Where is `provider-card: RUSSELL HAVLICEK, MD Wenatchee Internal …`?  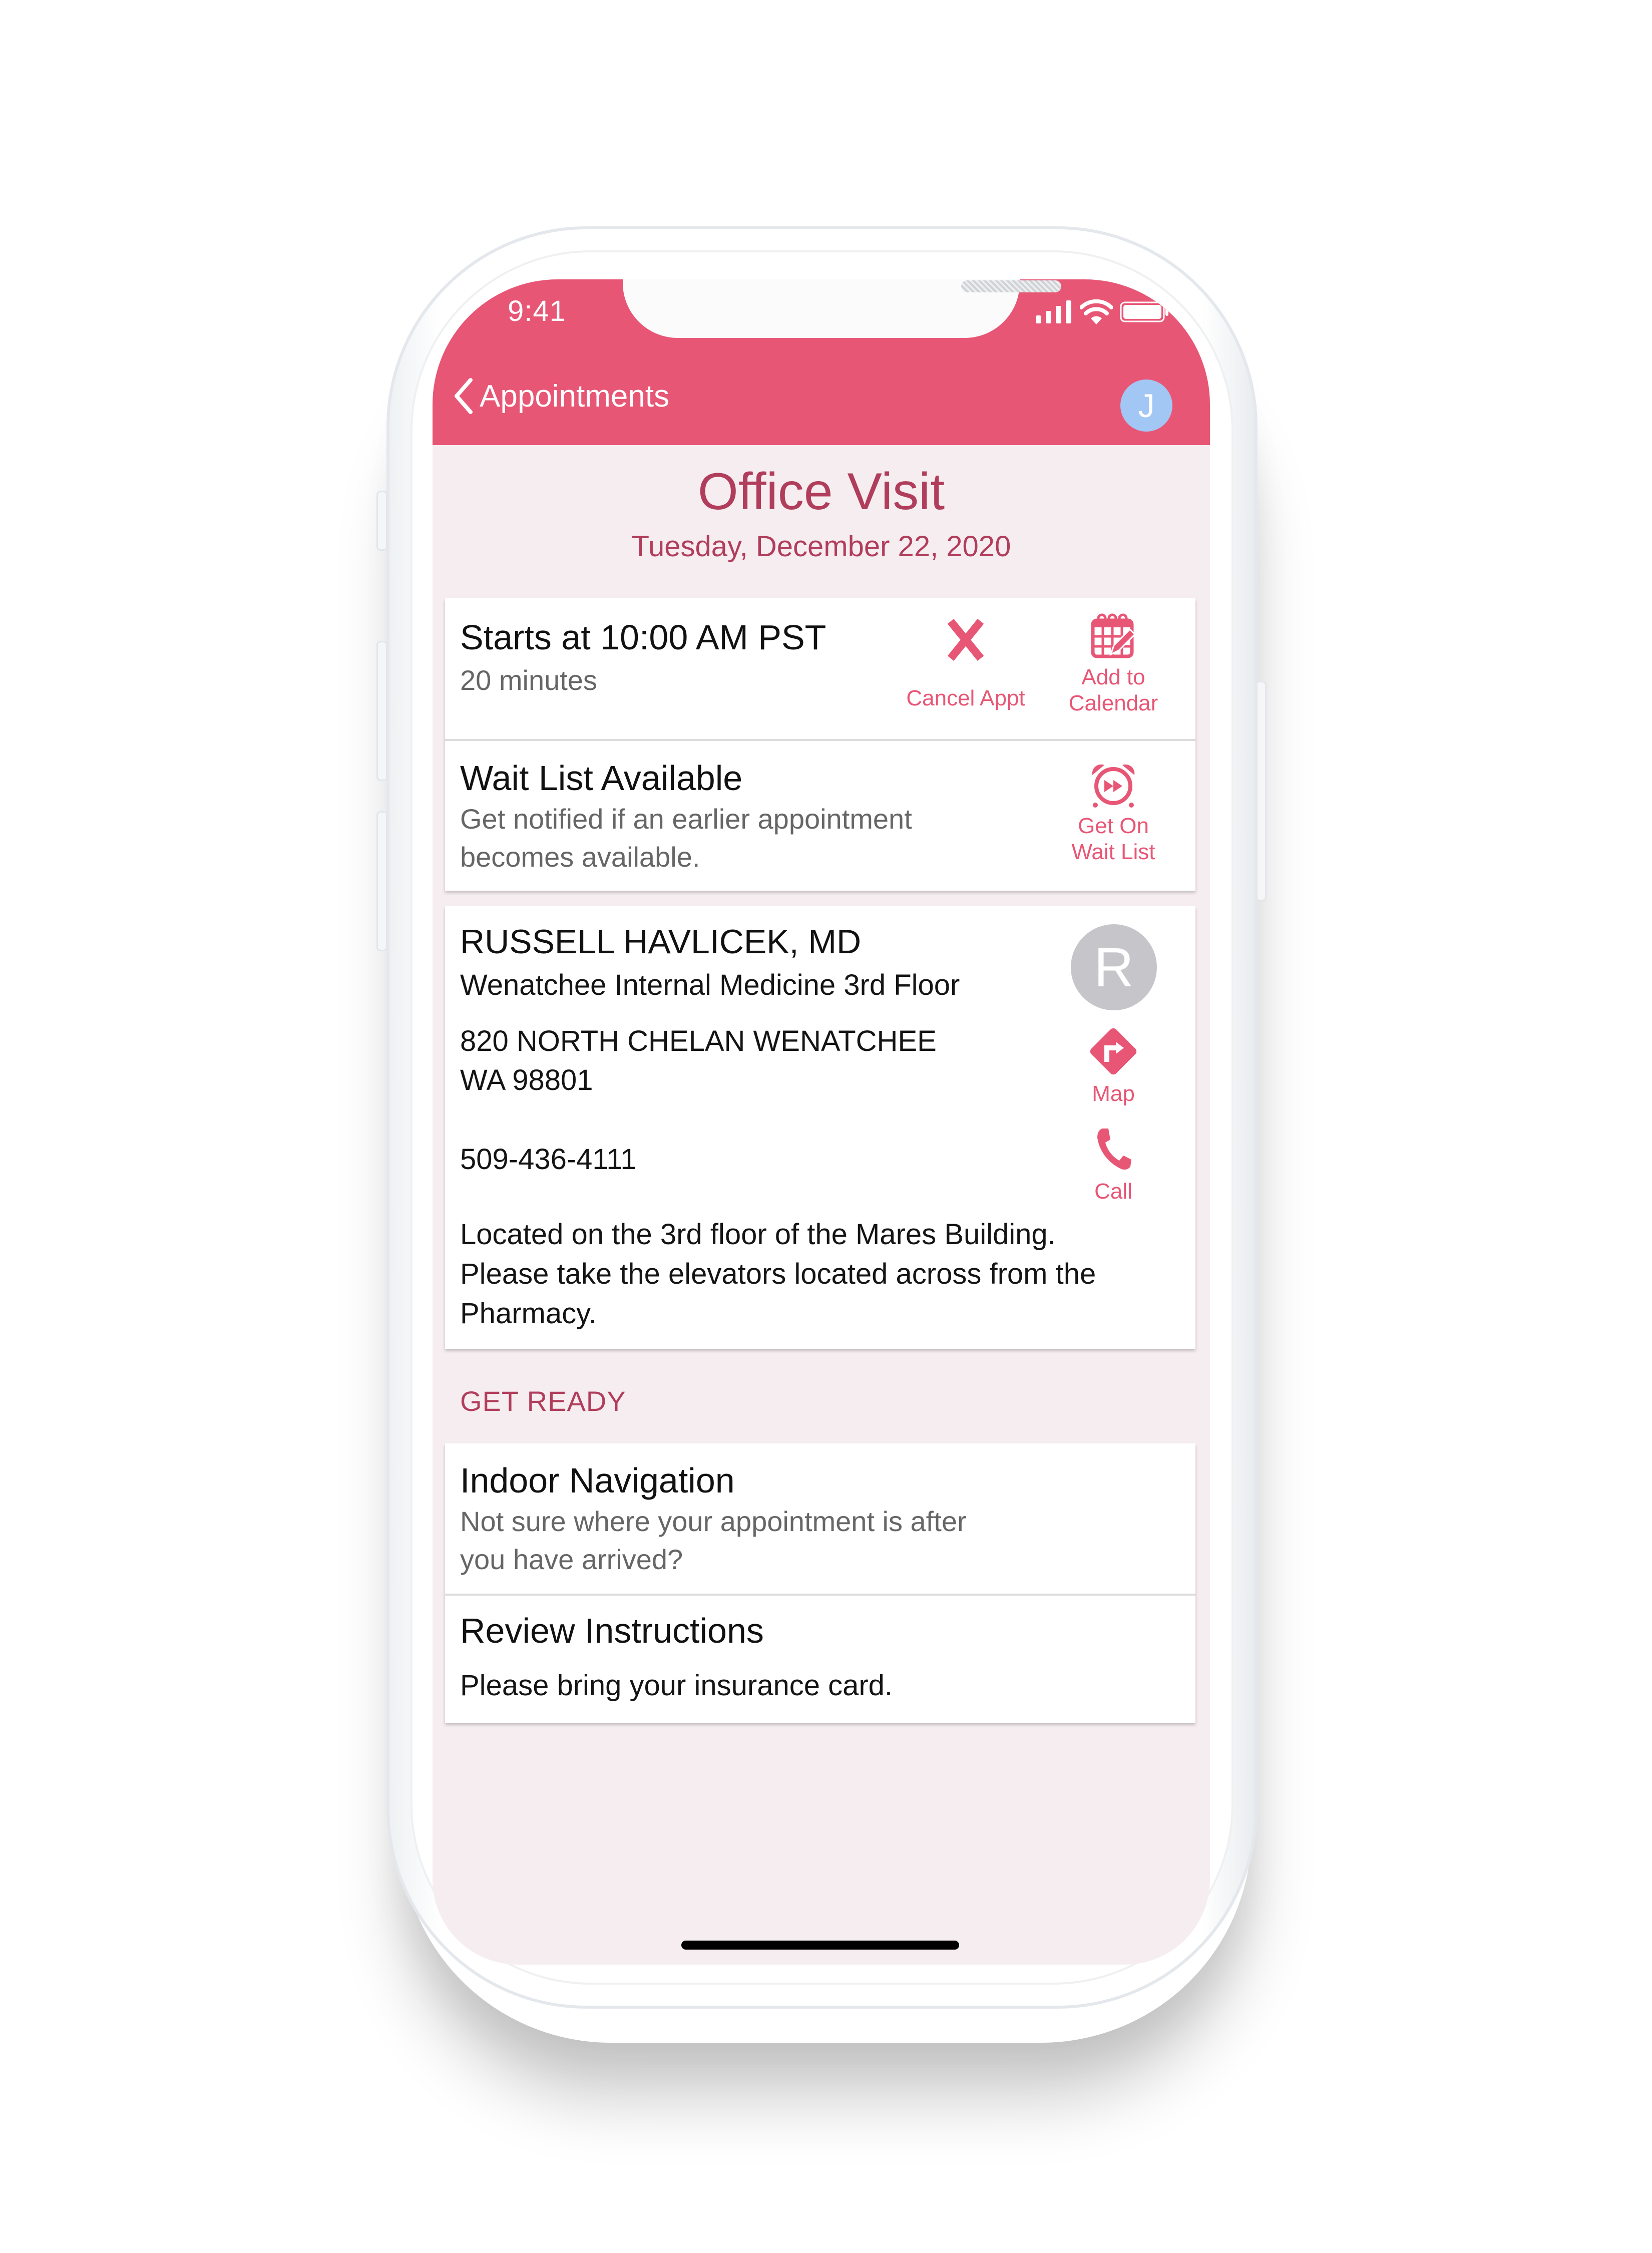
provider-card: RUSSELL HAVLICEK, MD Wenatchee Internal … is located at coordinates (820, 1128).